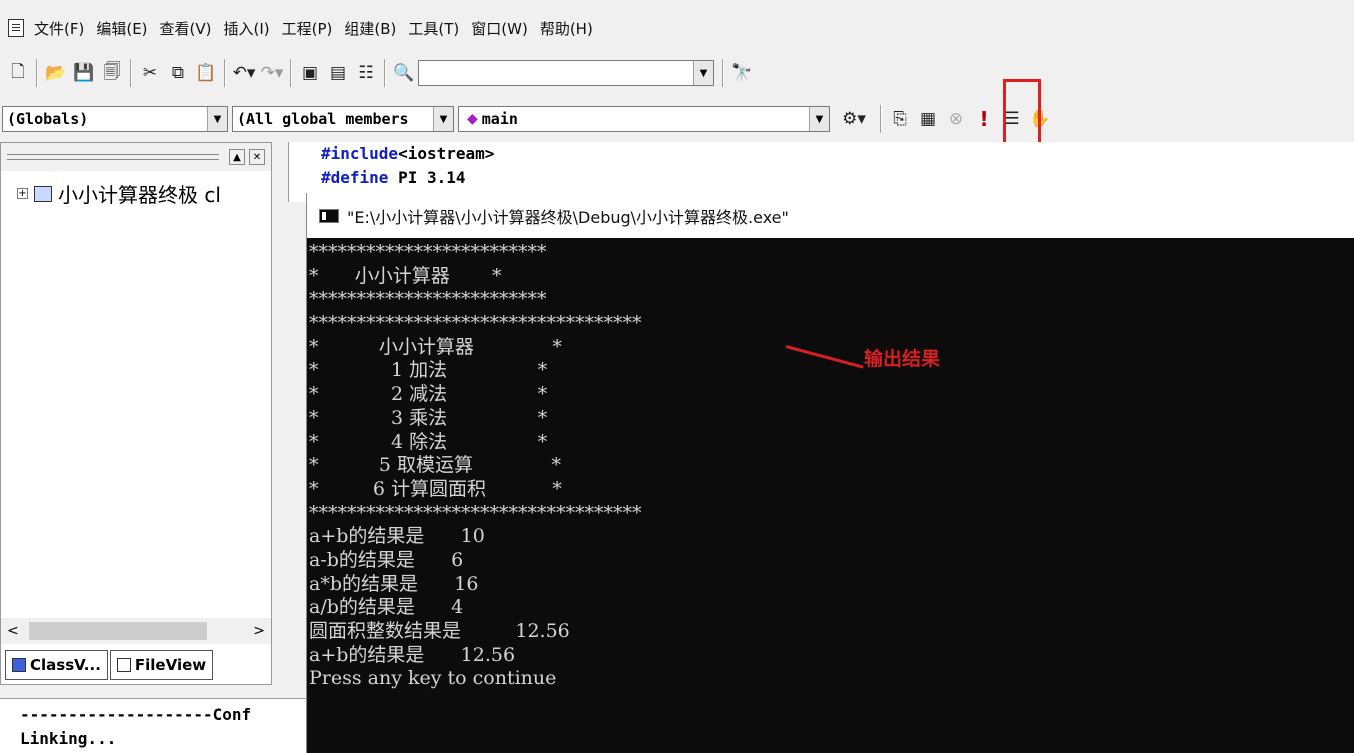  I want to click on menu-build: 组建(B), so click(372, 28).